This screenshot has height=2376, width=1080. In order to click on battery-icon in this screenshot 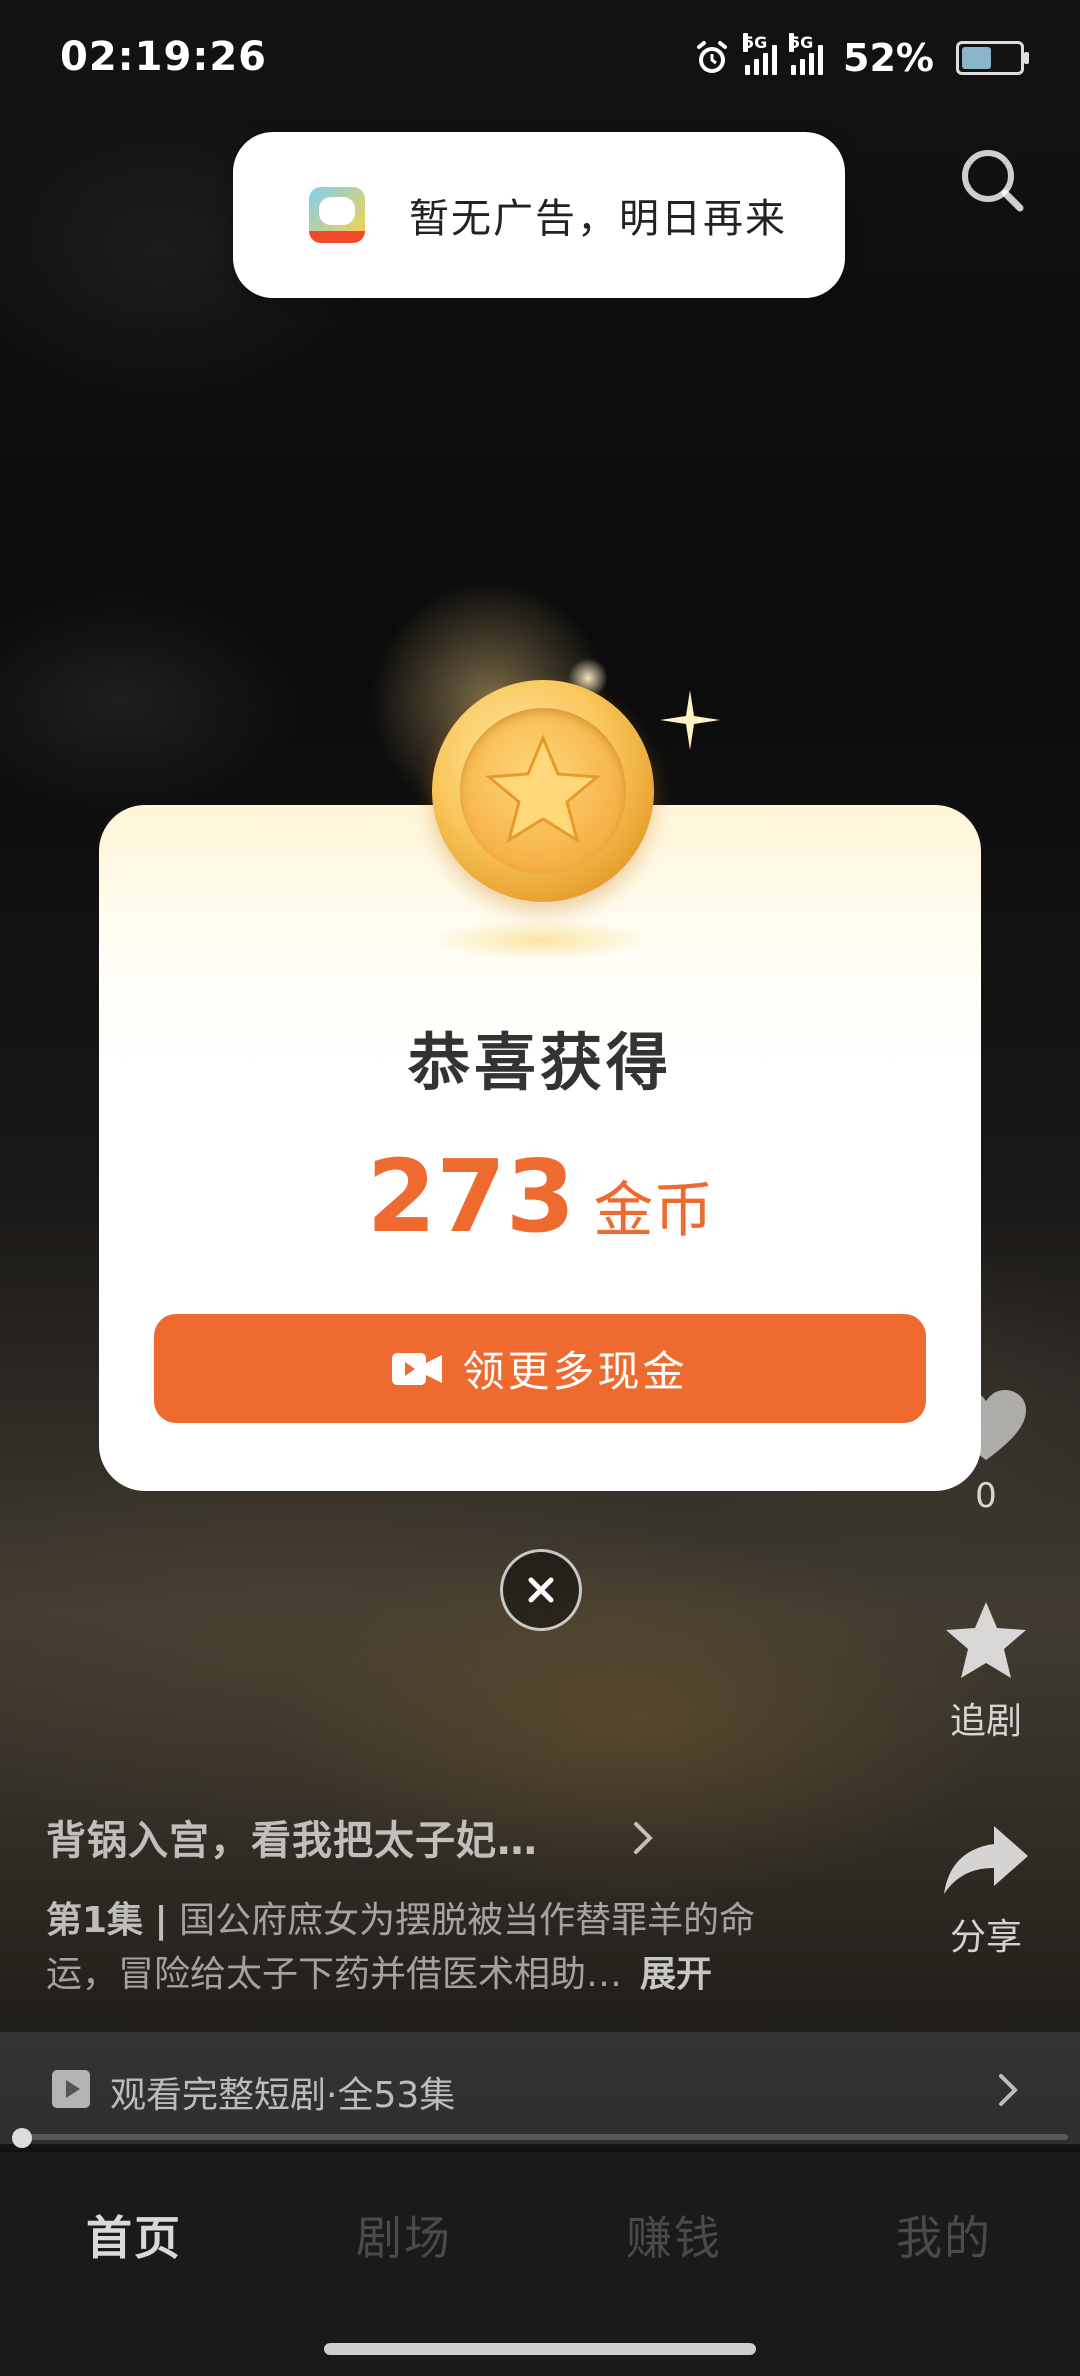, I will do `click(992, 58)`.